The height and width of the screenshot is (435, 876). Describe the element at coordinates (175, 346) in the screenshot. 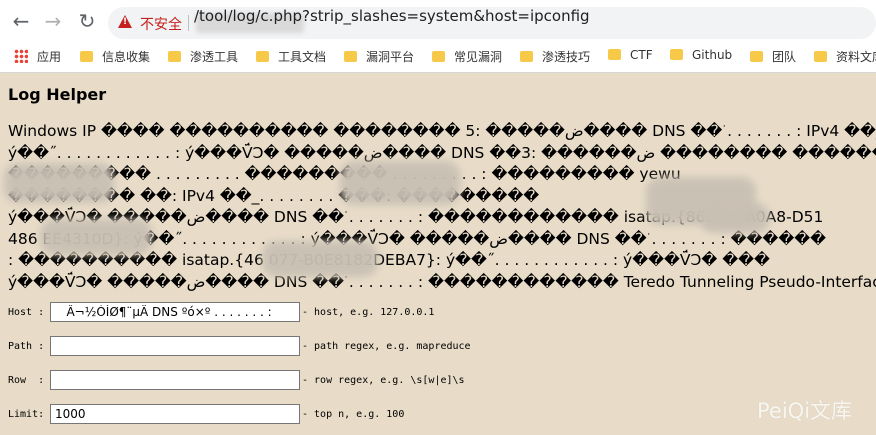

I see `path-input` at that location.